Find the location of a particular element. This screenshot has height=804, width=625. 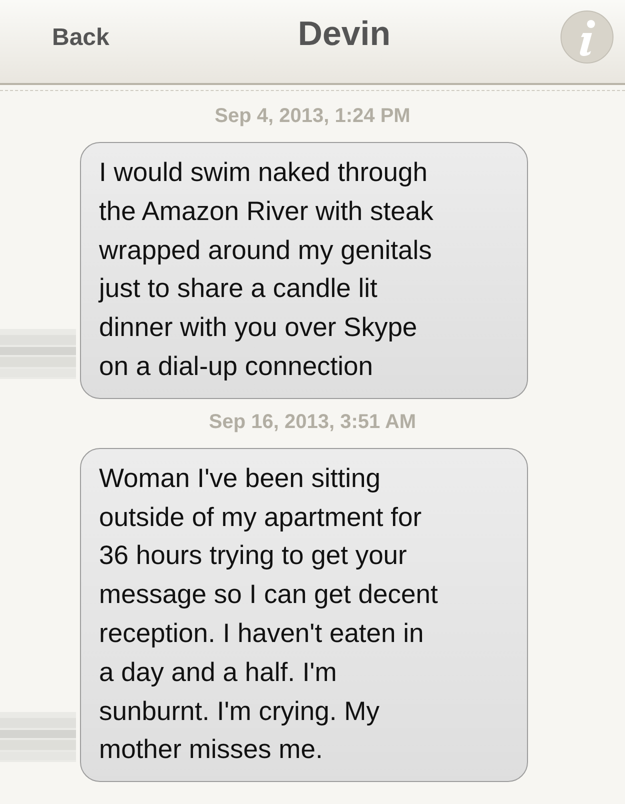

contact-name: Devin is located at coordinates (344, 34).